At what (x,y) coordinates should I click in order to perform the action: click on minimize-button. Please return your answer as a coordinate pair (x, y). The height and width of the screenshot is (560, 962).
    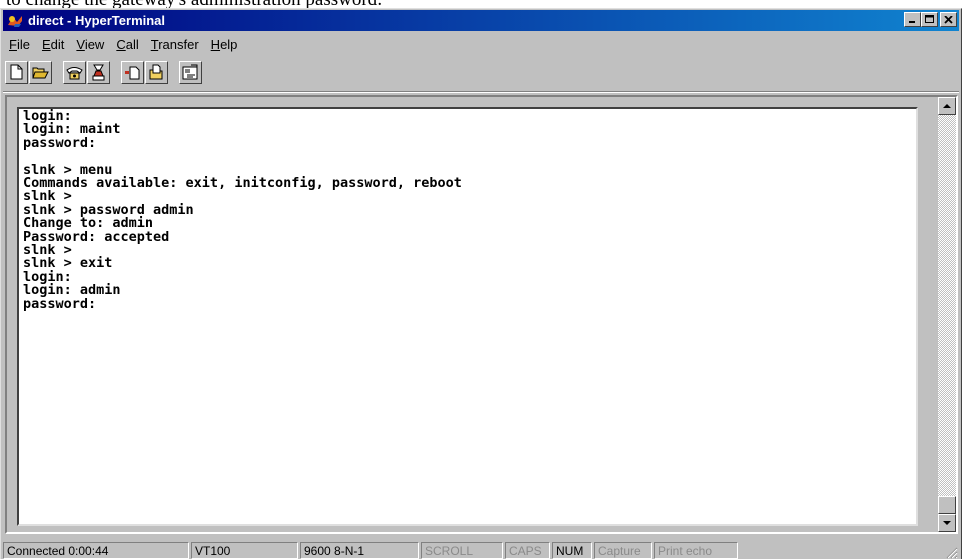
    Looking at the image, I should click on (912, 19).